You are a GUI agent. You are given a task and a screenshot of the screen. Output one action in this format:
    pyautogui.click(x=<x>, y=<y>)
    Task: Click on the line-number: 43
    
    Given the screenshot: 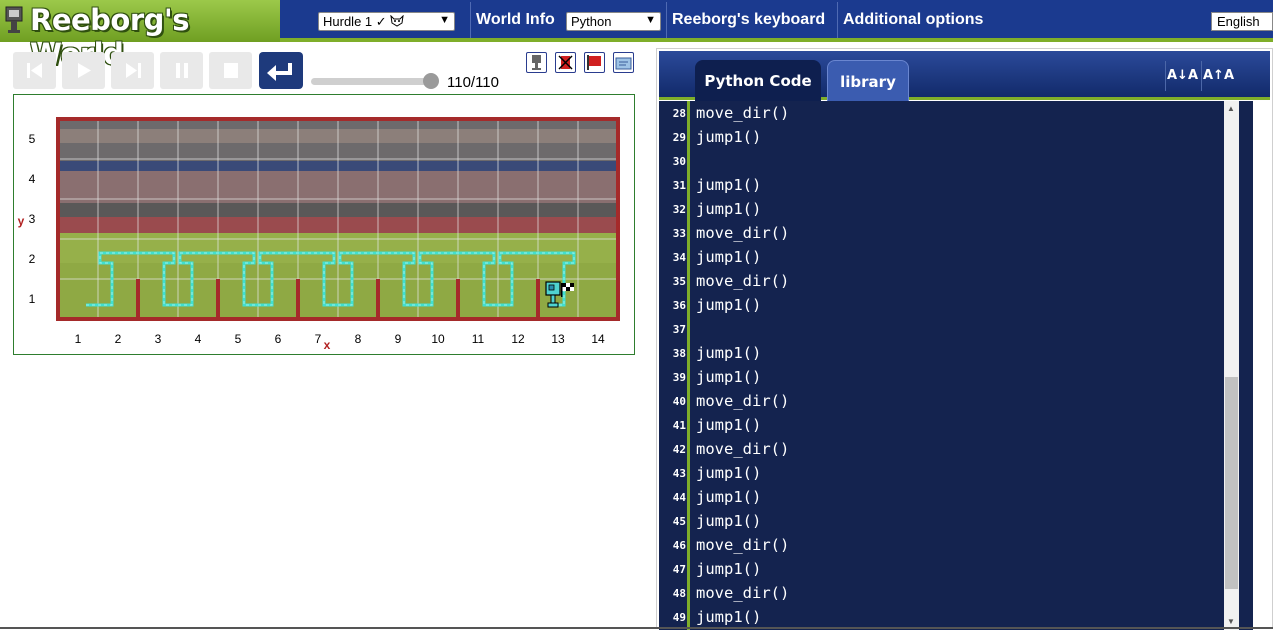 What is the action you would take?
    pyautogui.click(x=679, y=473)
    